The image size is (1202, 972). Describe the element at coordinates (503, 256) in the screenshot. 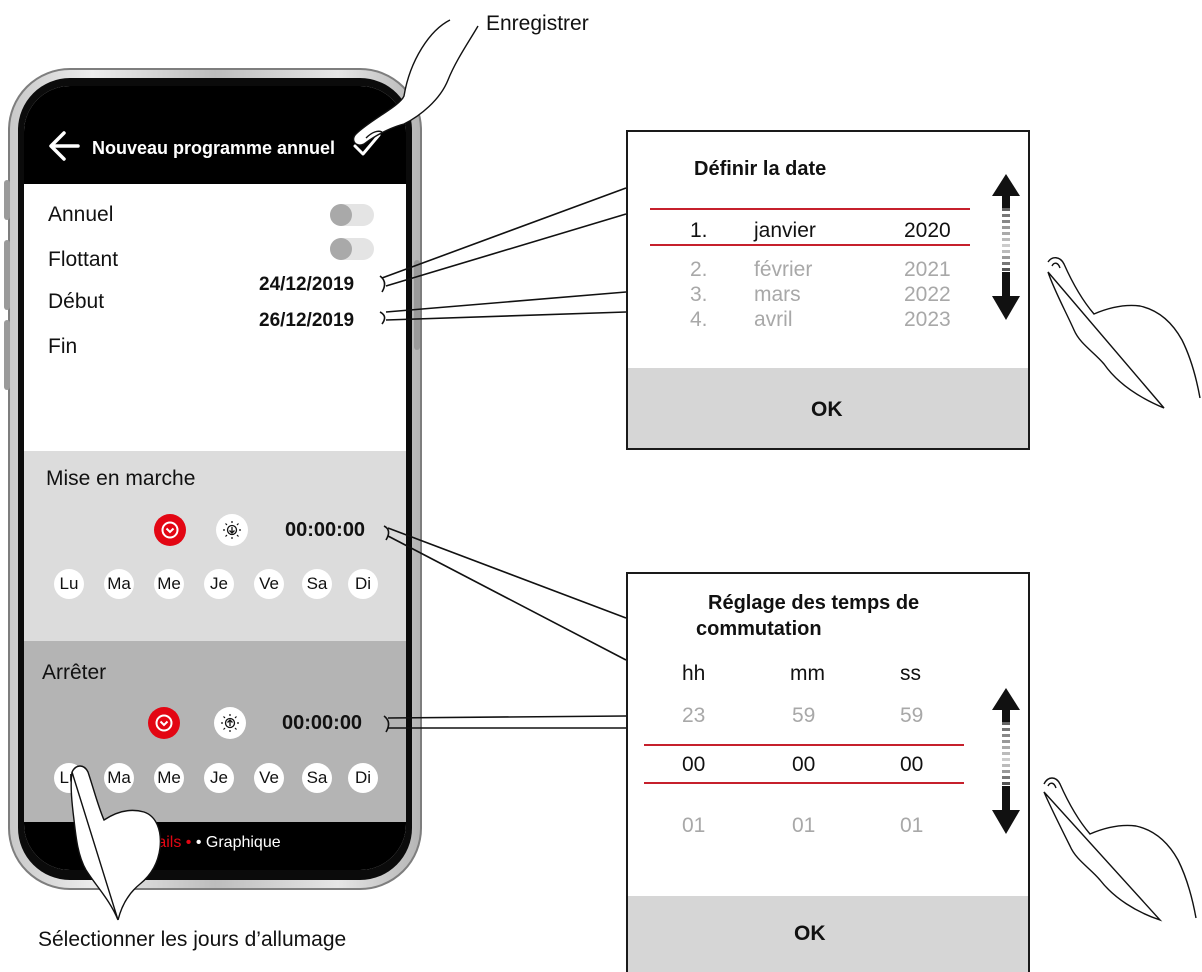

I see `date-connector` at that location.